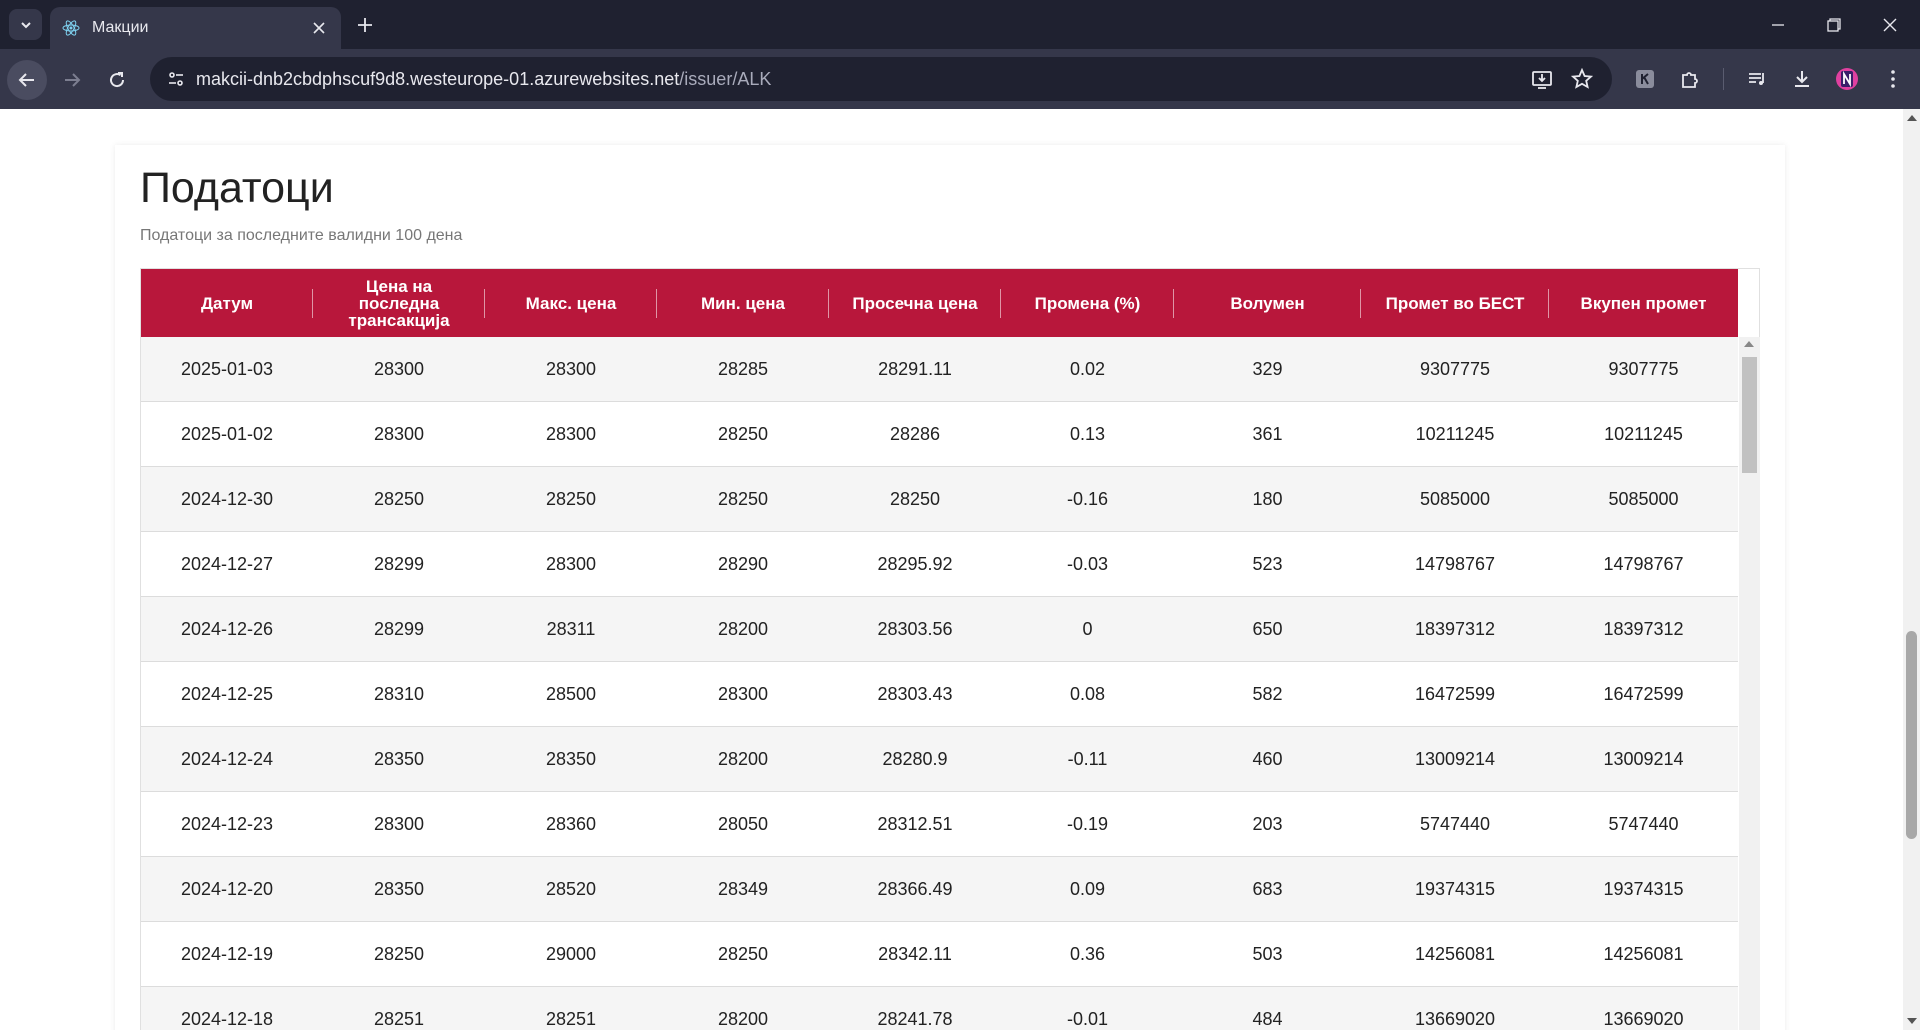  What do you see at coordinates (1890, 24) in the screenshot?
I see `close-window-button` at bounding box center [1890, 24].